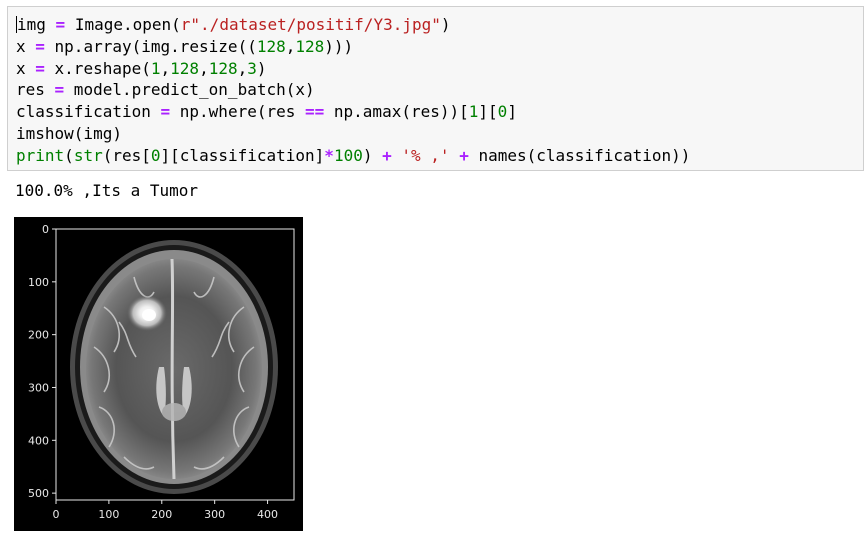 The image size is (865, 541). What do you see at coordinates (88, 112) in the screenshot?
I see `code-token: classification` at bounding box center [88, 112].